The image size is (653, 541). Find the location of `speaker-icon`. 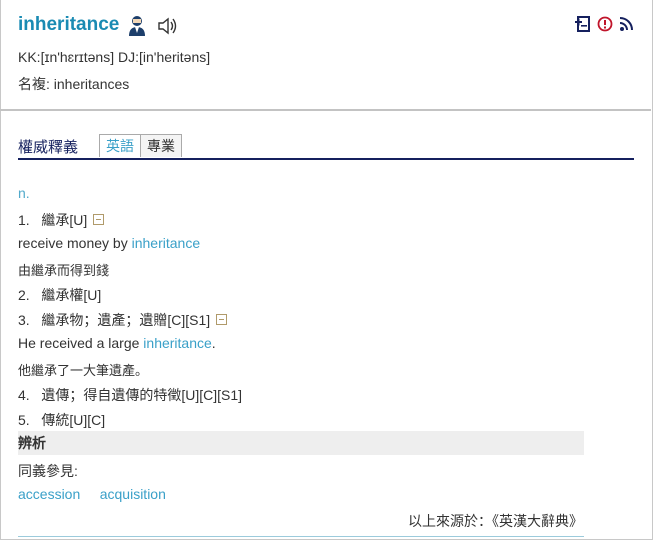

speaker-icon is located at coordinates (168, 28).